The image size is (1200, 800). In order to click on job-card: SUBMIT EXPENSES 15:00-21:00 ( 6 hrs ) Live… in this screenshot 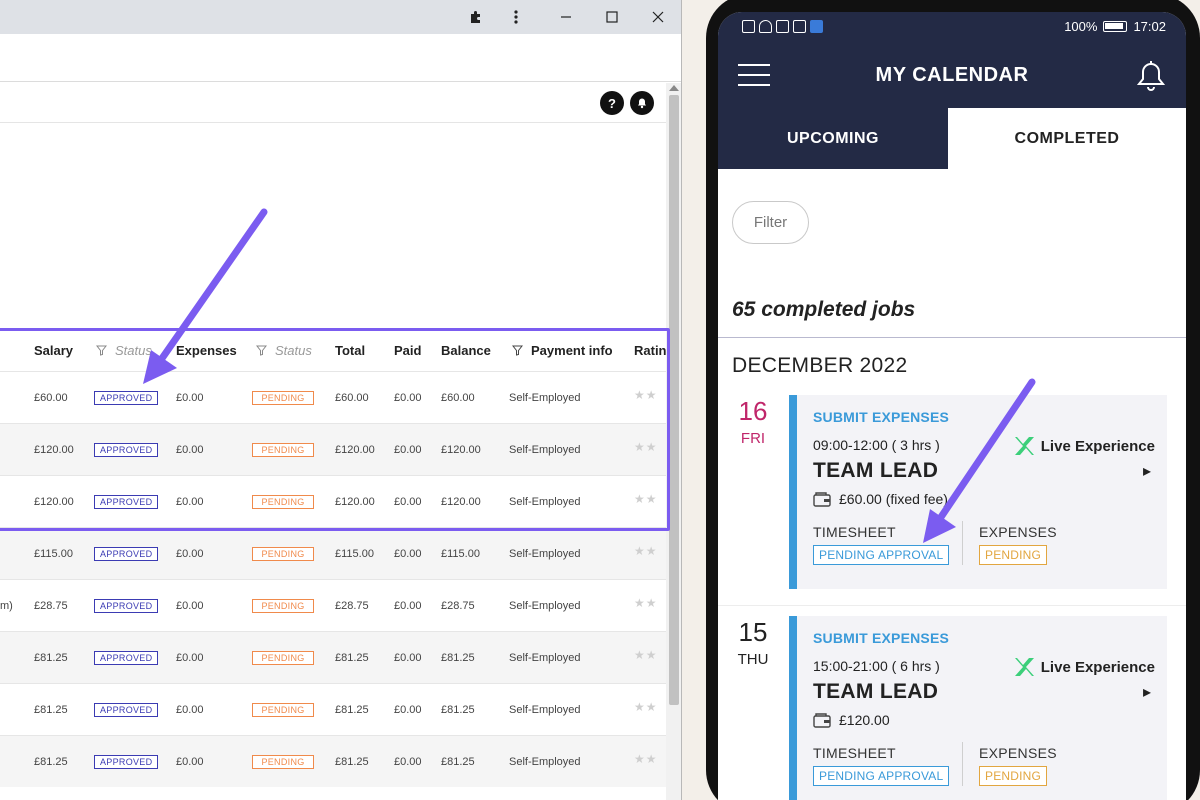, I will do `click(978, 708)`.